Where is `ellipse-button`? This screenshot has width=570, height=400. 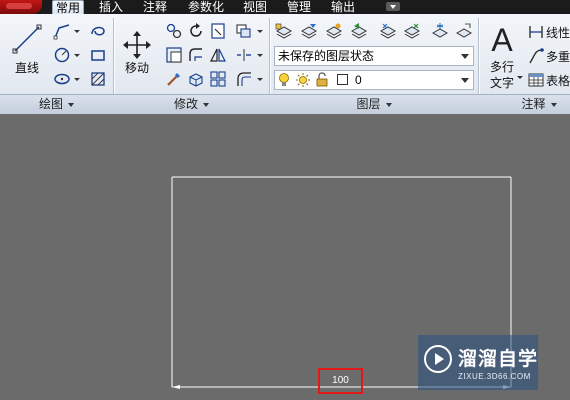
ellipse-button is located at coordinates (62, 79).